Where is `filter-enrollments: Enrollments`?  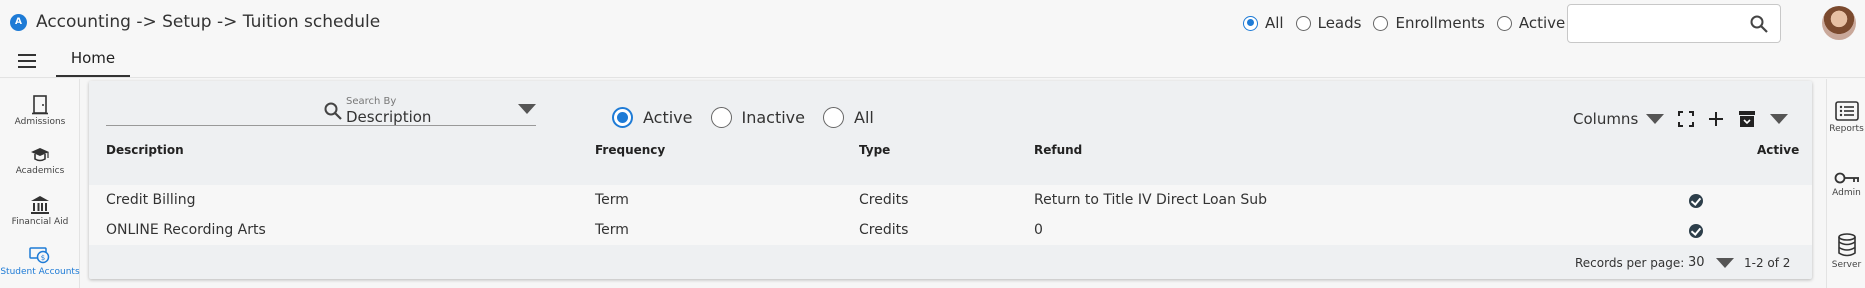 filter-enrollments: Enrollments is located at coordinates (1429, 23).